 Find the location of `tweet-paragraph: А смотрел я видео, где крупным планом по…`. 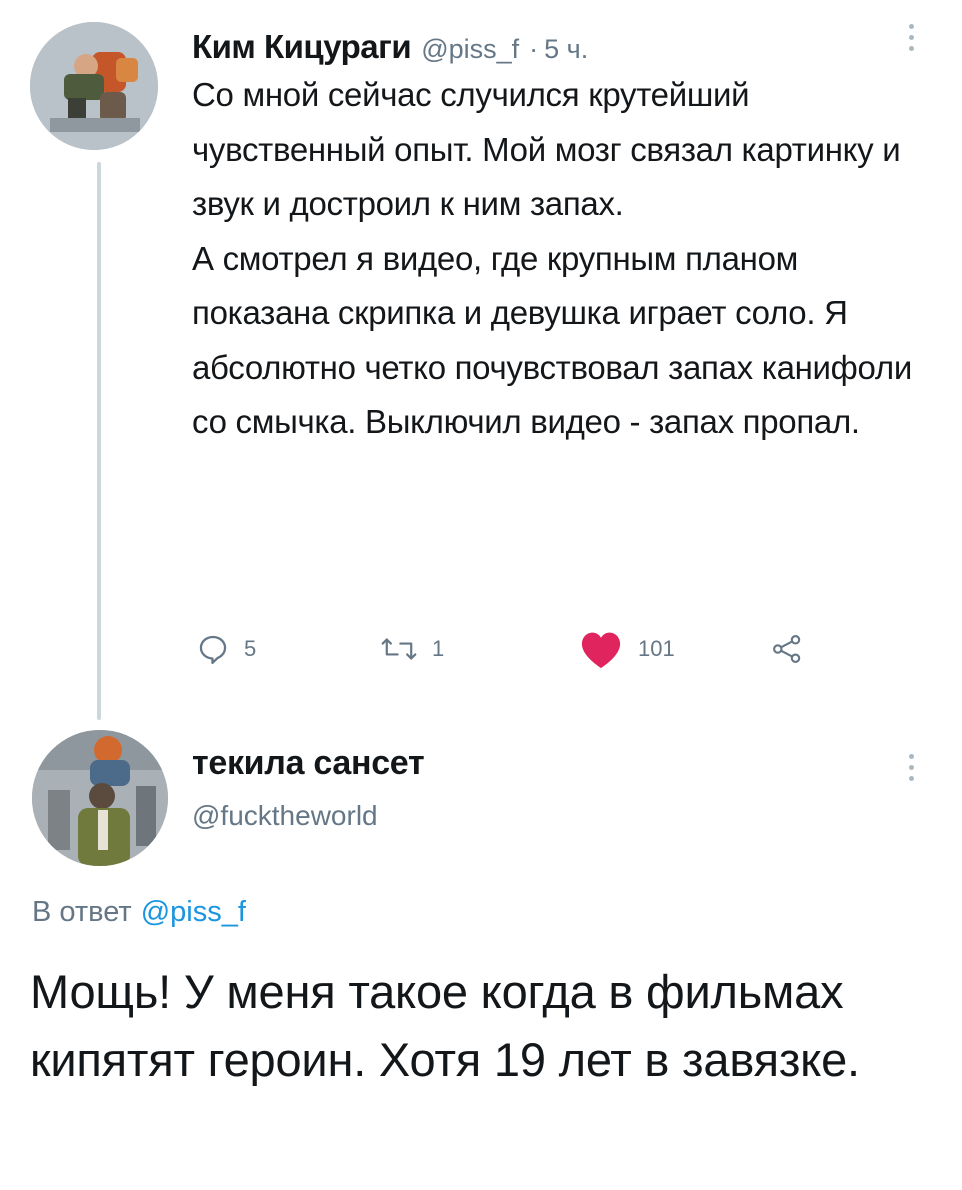

tweet-paragraph: А смотрел я видео, где крупным планом по… is located at coordinates (552, 340).